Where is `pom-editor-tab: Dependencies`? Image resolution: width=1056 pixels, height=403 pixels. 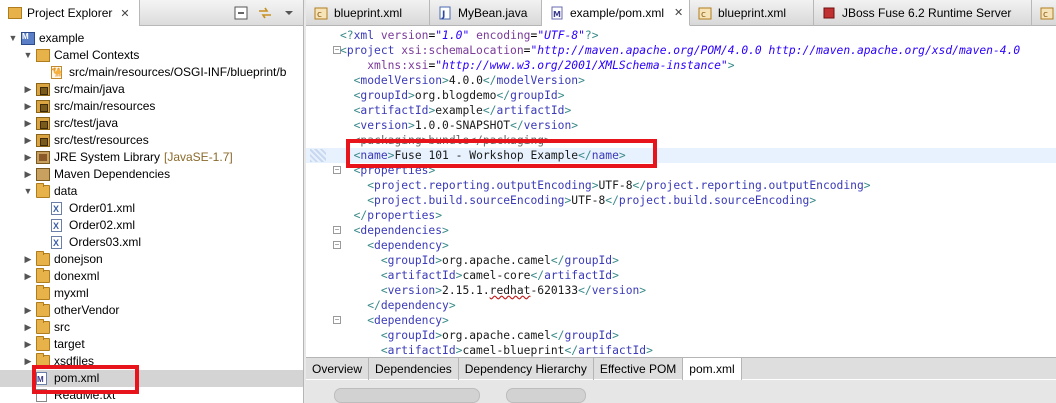 pom-editor-tab: Dependencies is located at coordinates (414, 369).